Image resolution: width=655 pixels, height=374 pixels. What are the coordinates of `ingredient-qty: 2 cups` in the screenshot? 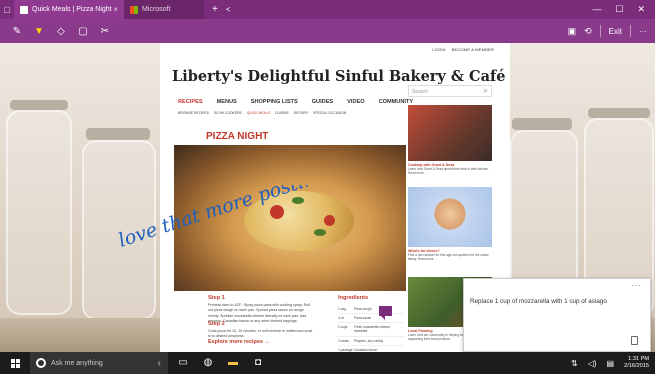 It's located at (343, 327).